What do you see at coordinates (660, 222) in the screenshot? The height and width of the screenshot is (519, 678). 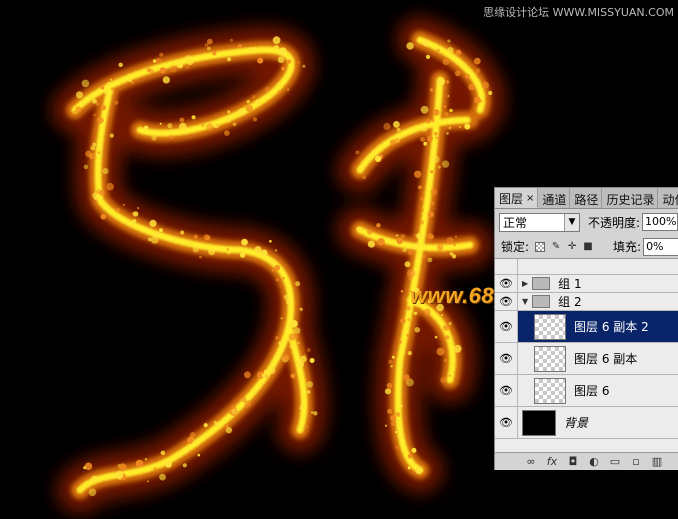 I see `opacity-input: 100%` at bounding box center [660, 222].